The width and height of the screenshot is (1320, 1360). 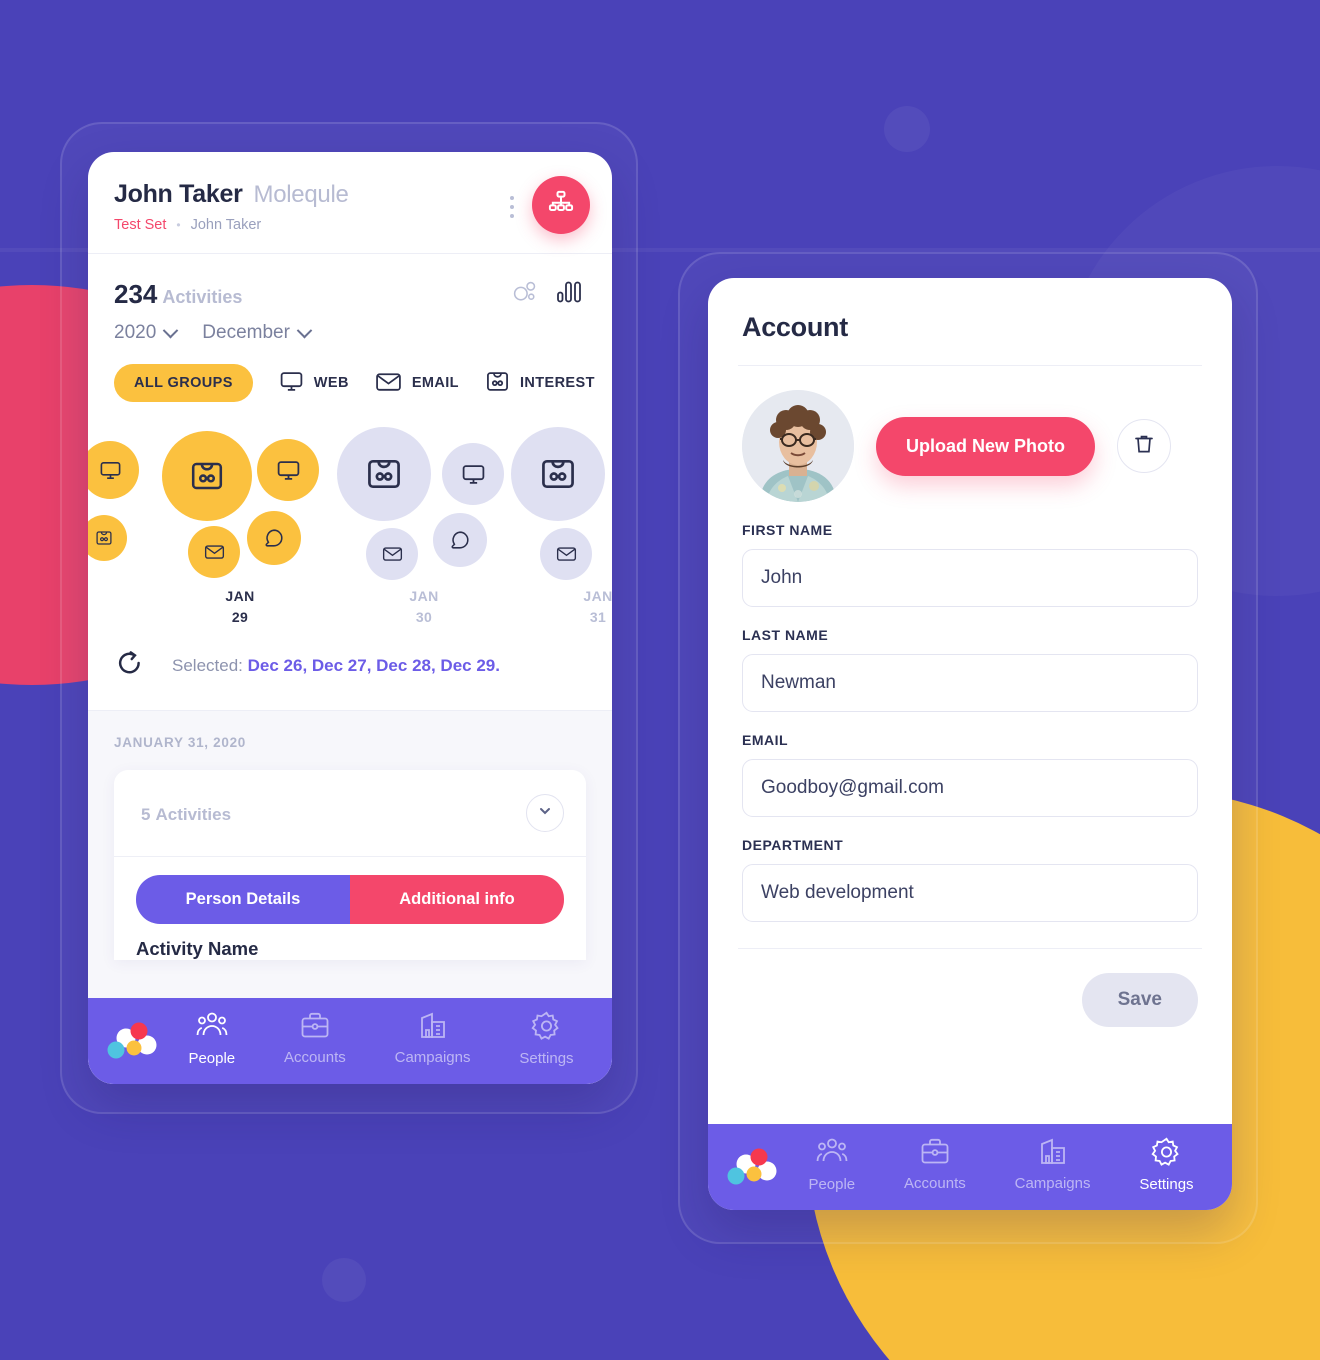 I want to click on monitor-icon, so click(x=110, y=470).